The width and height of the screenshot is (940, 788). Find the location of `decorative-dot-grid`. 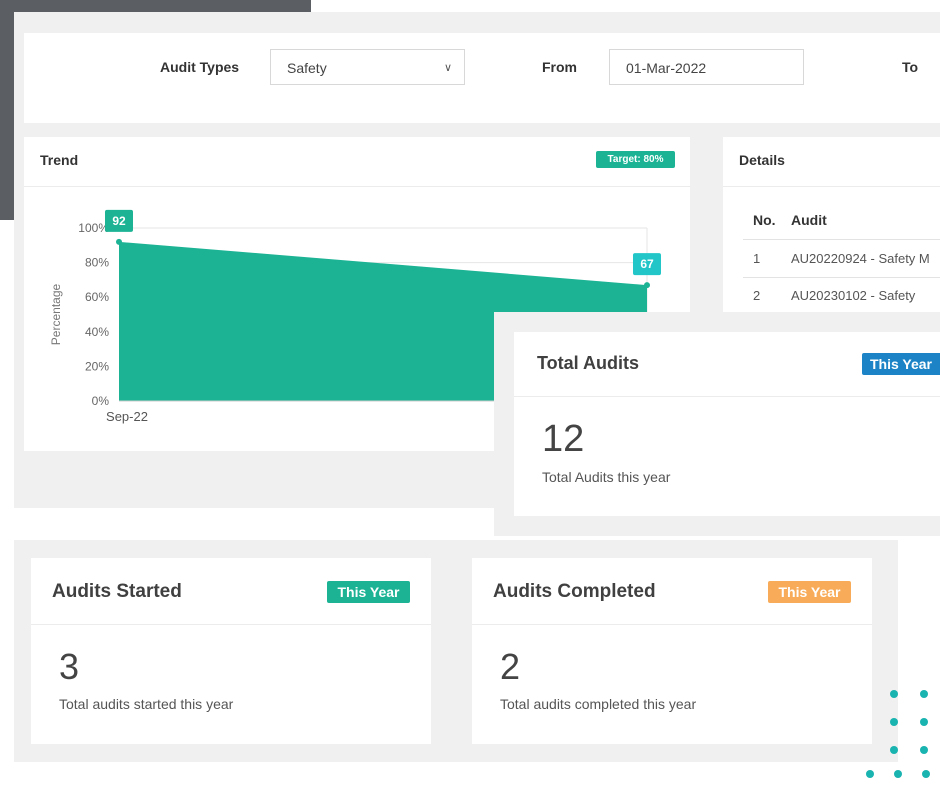

decorative-dot-grid is located at coordinates (901, 737).